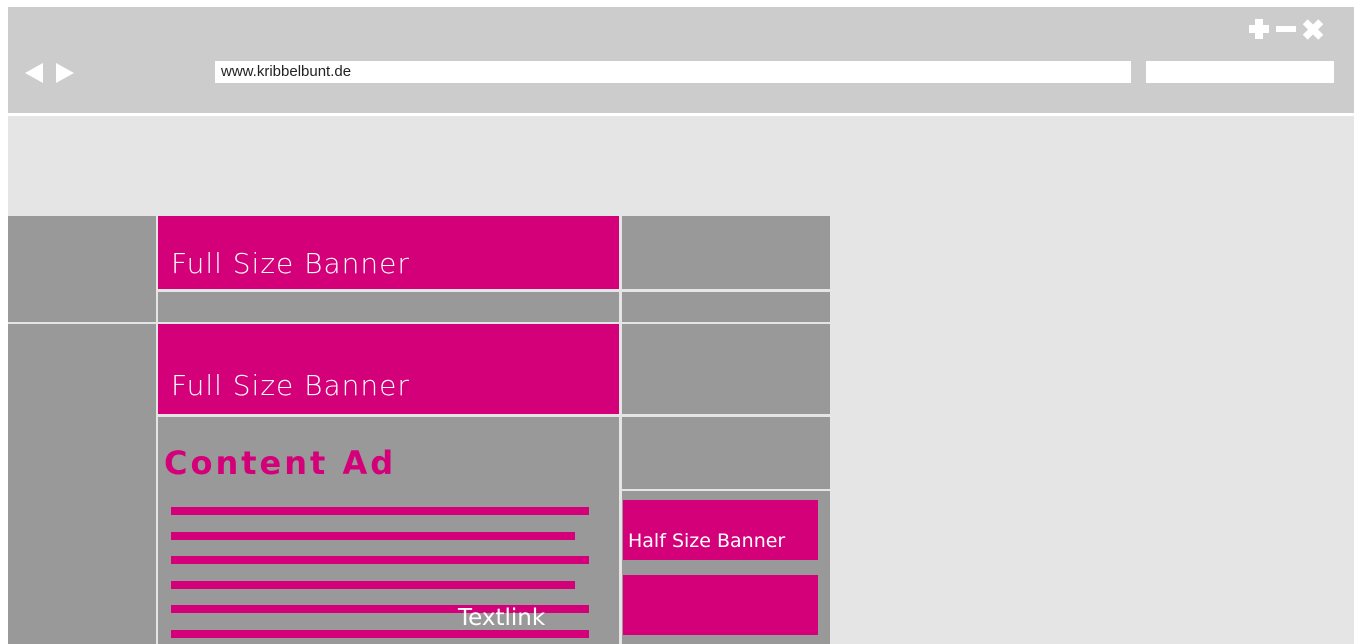 Image resolution: width=1355 pixels, height=644 pixels. I want to click on half-banner-label: Half Size Banner, so click(707, 541).